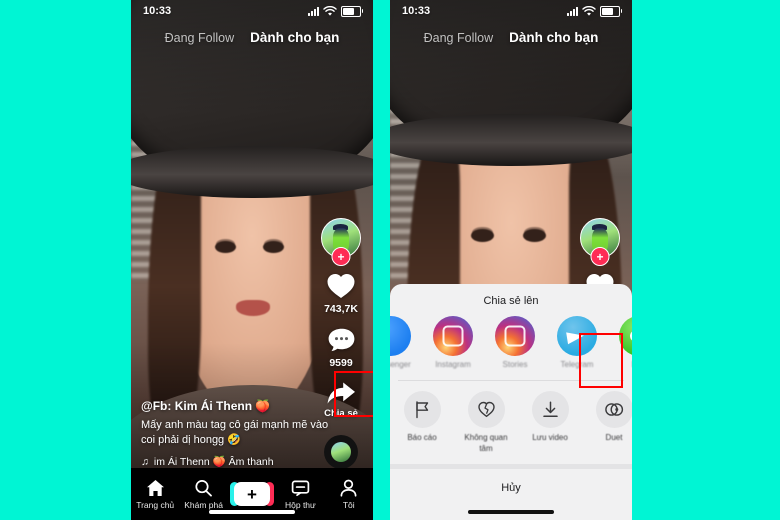 The image size is (780, 520). I want to click on flag-icon-wrap, so click(422, 410).